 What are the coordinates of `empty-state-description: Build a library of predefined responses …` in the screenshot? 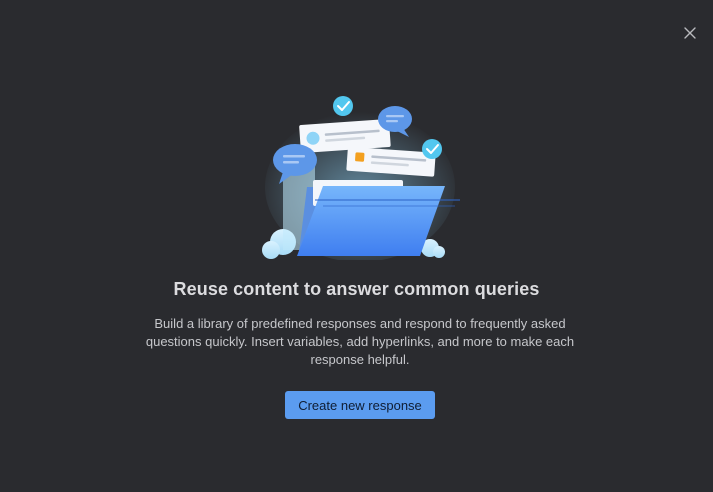 It's located at (360, 341).